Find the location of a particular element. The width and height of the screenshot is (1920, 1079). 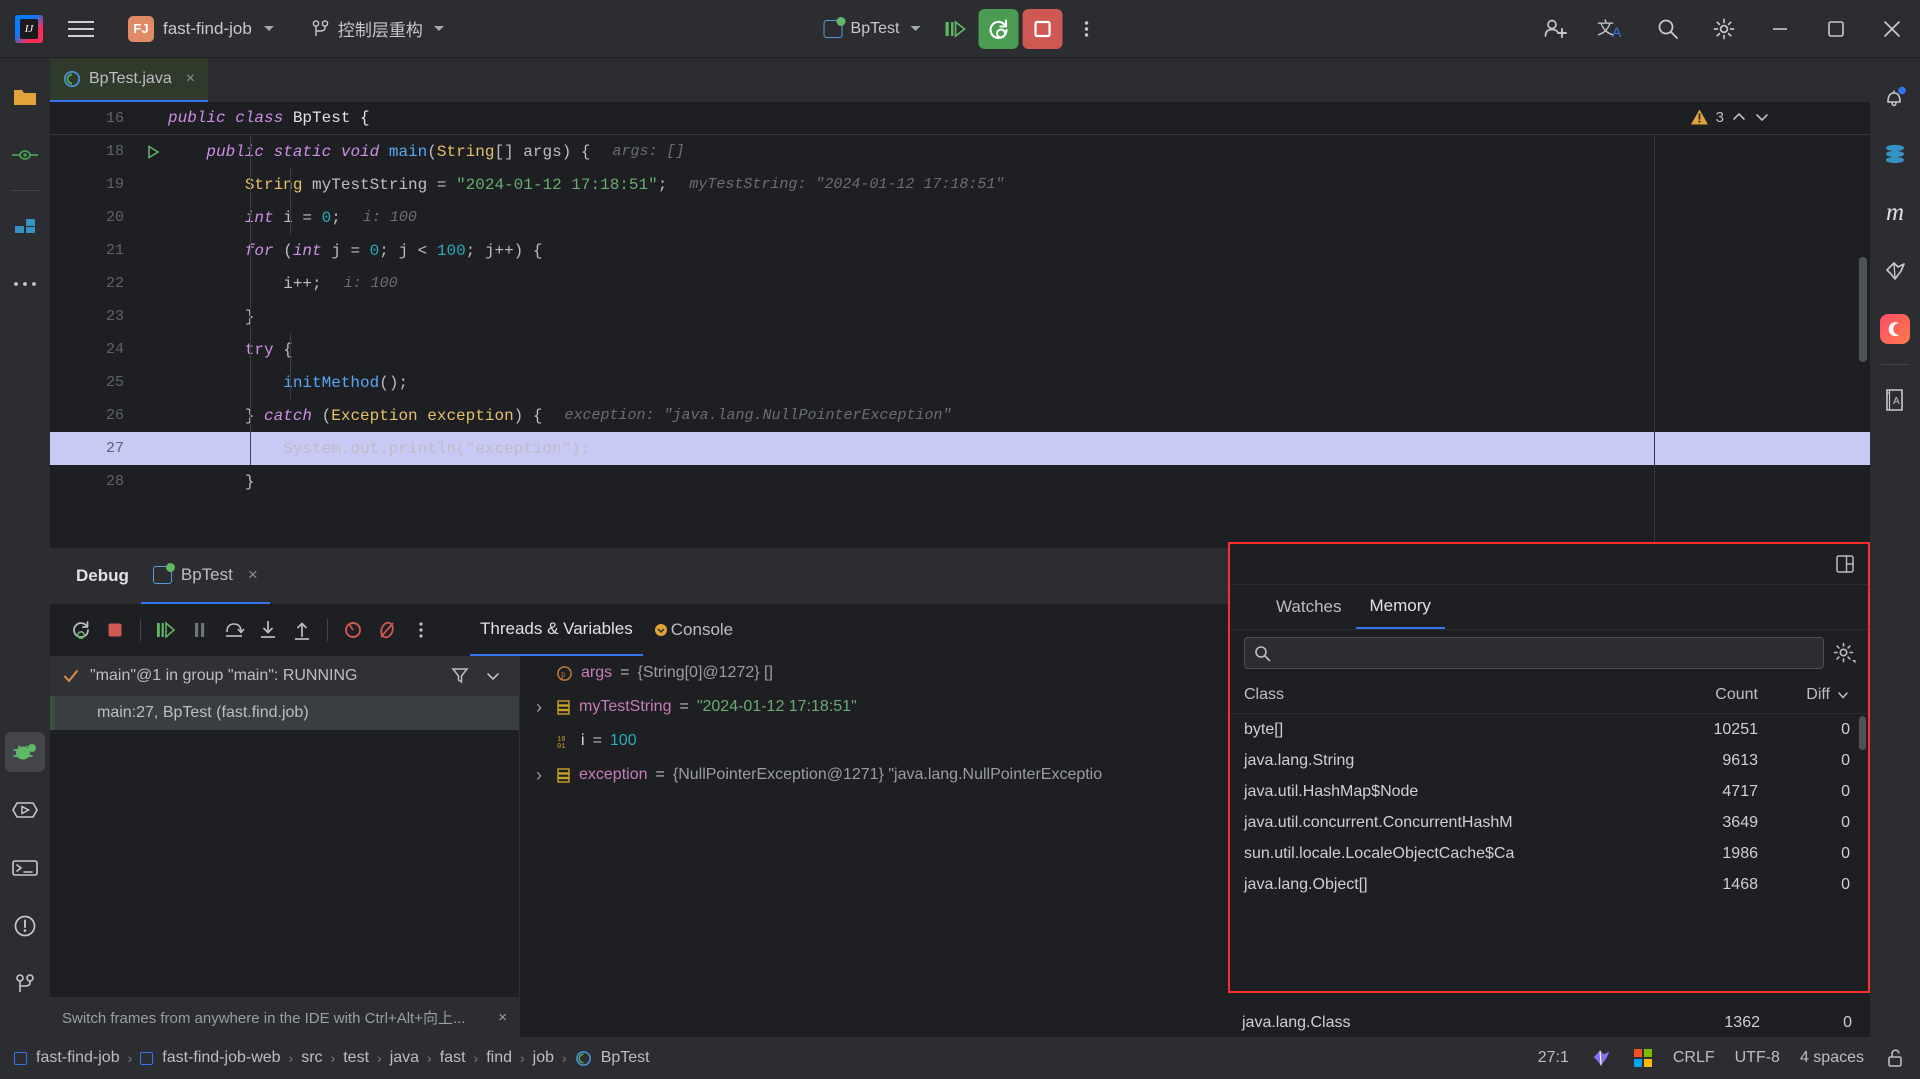

editor-tab-bptest: BpTest.java × is located at coordinates (129, 80).